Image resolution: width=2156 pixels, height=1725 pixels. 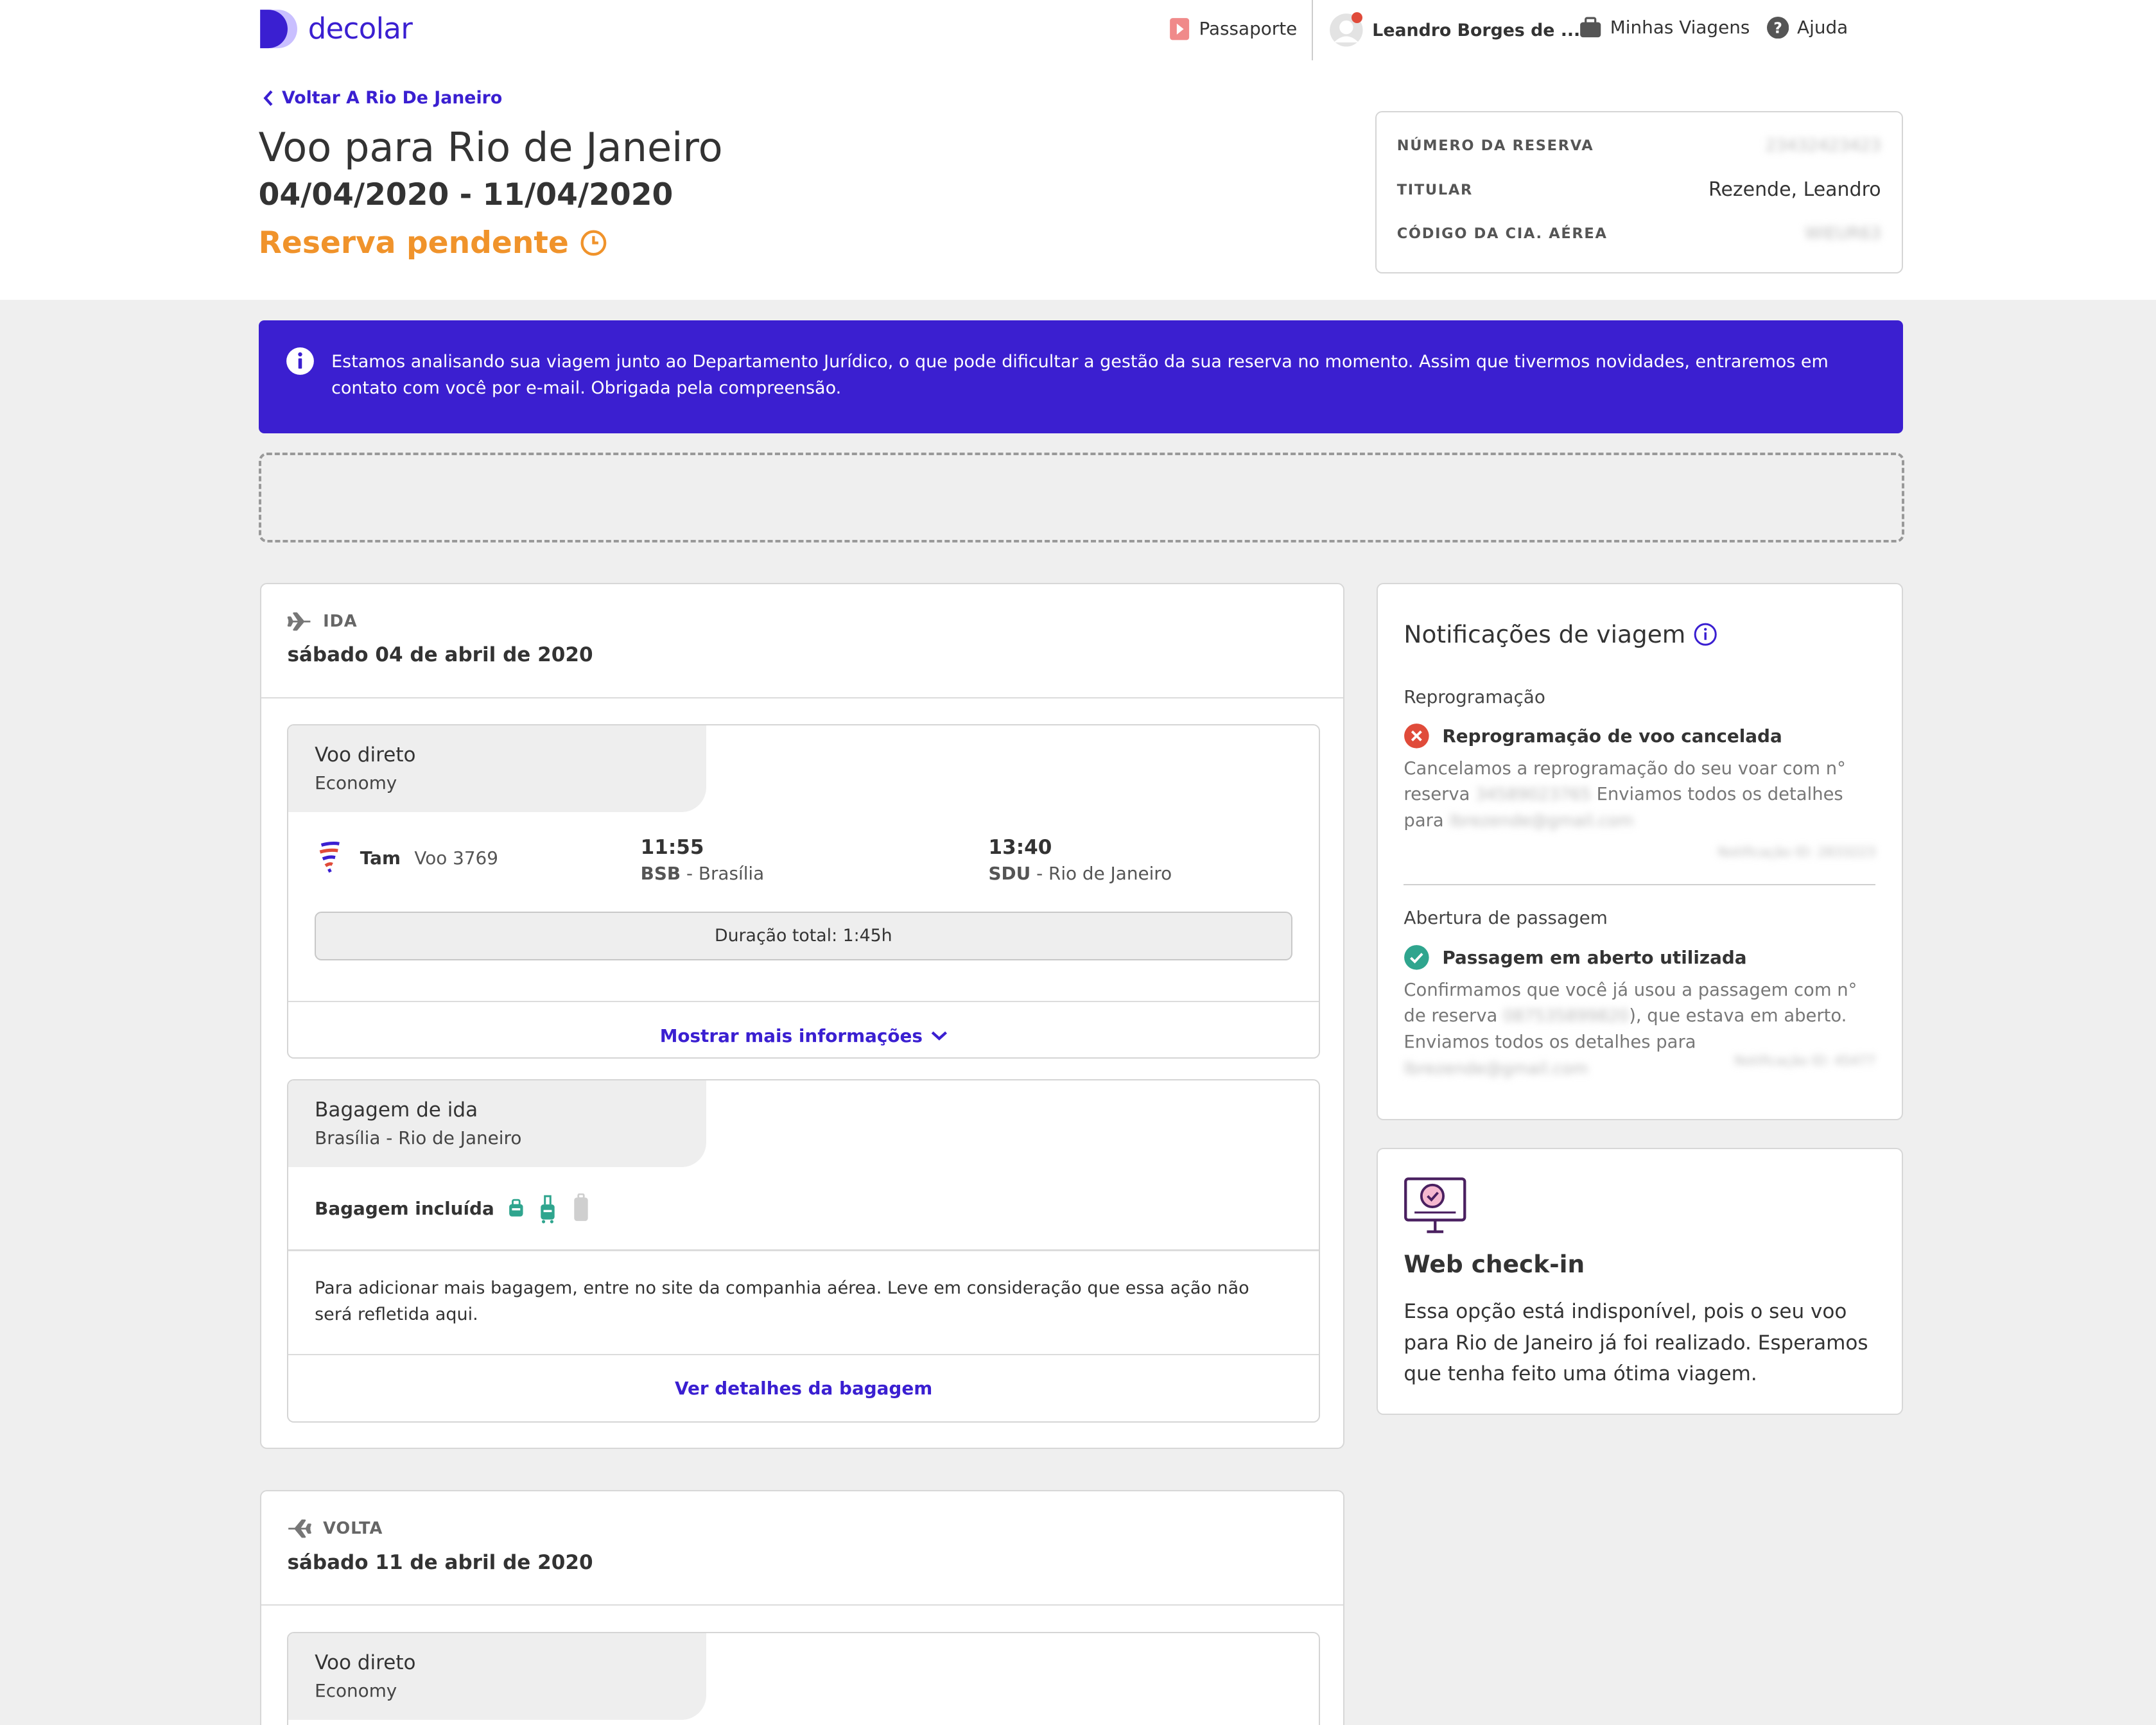 What do you see at coordinates (516, 1208) in the screenshot?
I see `personal-item-icon` at bounding box center [516, 1208].